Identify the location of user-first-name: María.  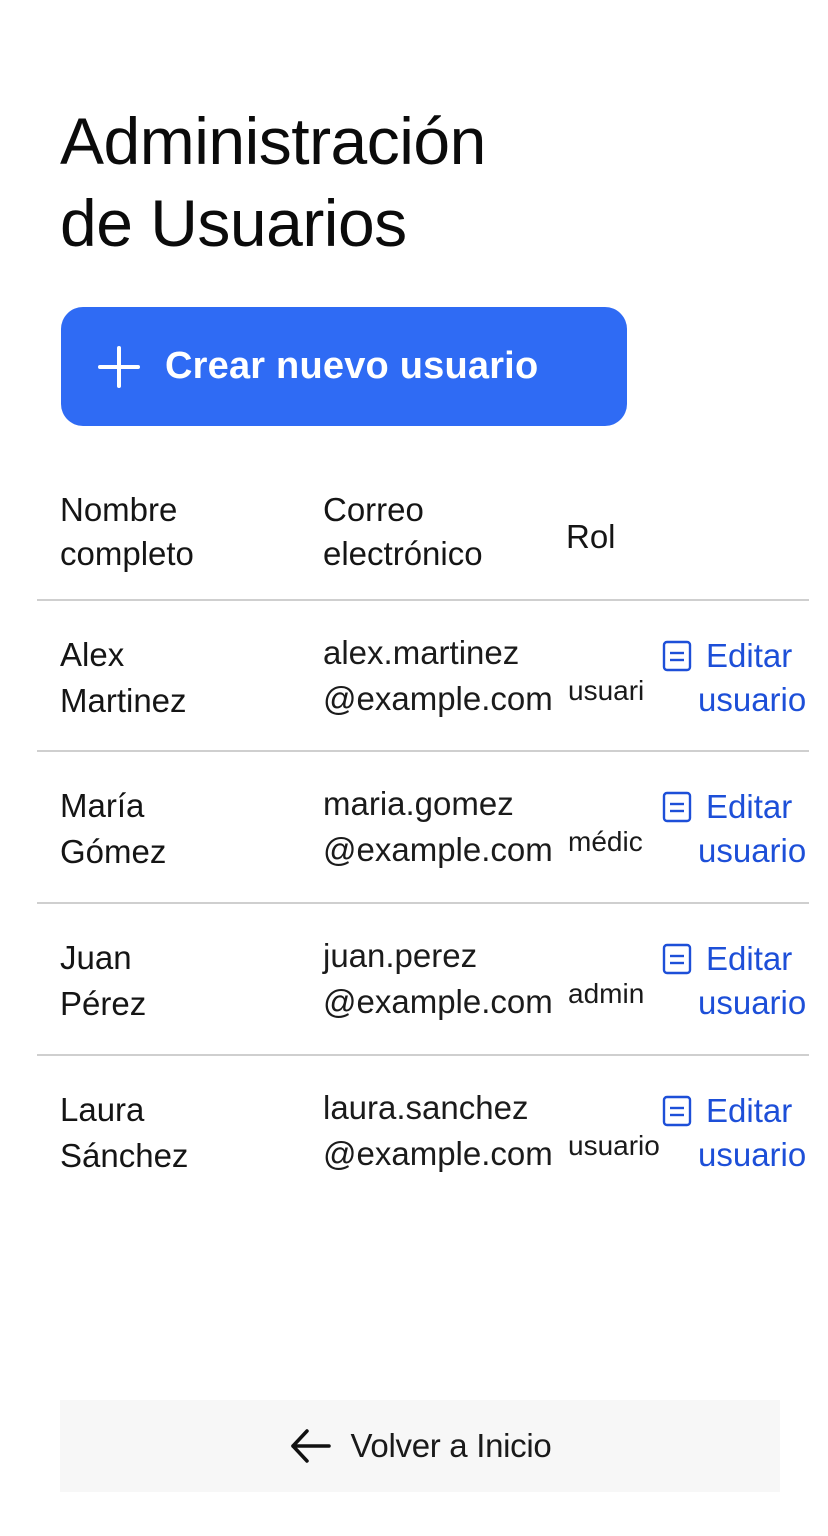
(102, 805).